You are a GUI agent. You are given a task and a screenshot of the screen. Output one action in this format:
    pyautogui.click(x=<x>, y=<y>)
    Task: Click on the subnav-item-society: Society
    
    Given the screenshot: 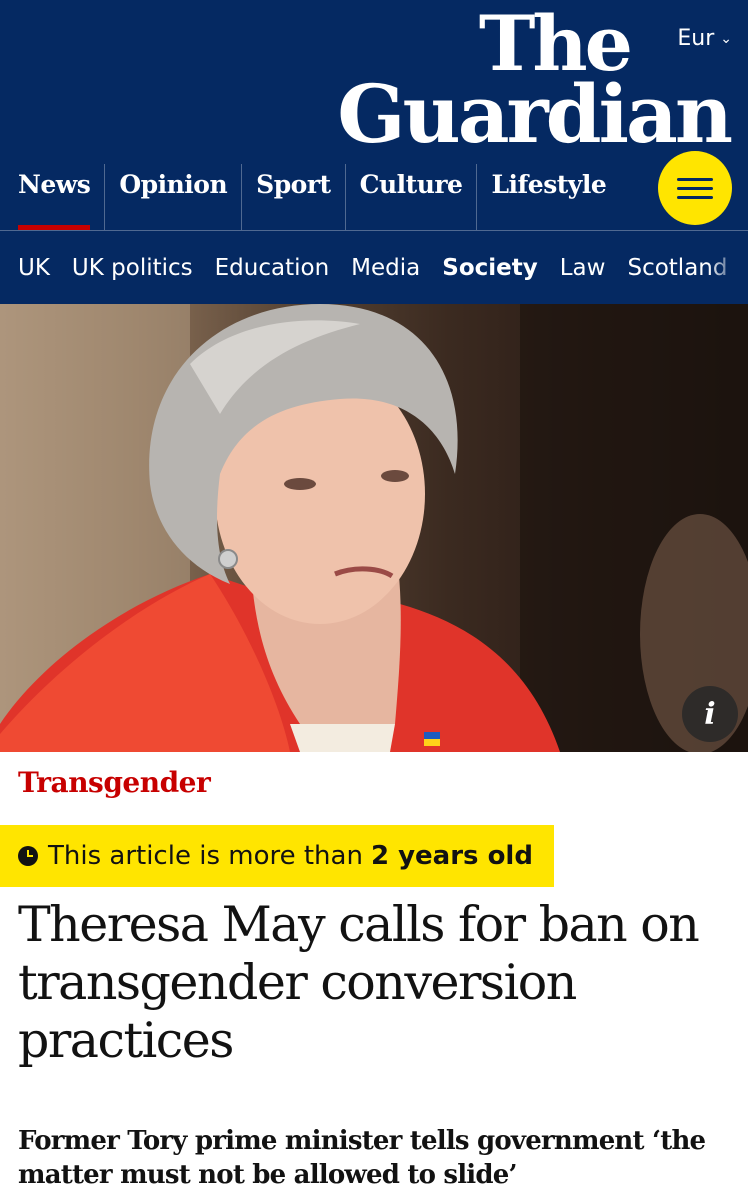 What is the action you would take?
    pyautogui.click(x=489, y=268)
    